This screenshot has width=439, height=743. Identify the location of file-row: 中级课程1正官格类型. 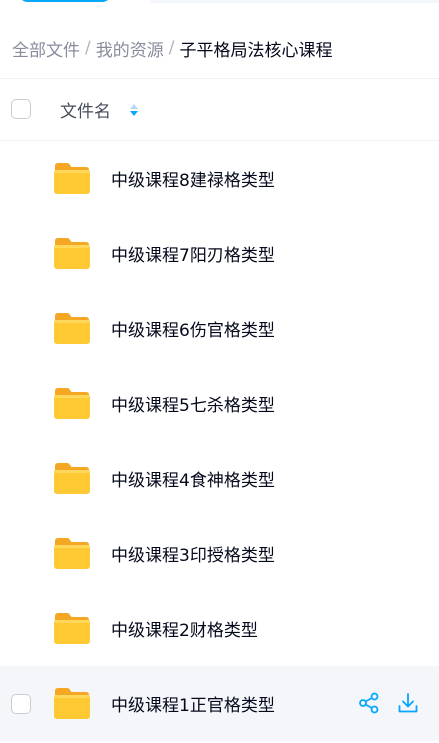
(219, 703).